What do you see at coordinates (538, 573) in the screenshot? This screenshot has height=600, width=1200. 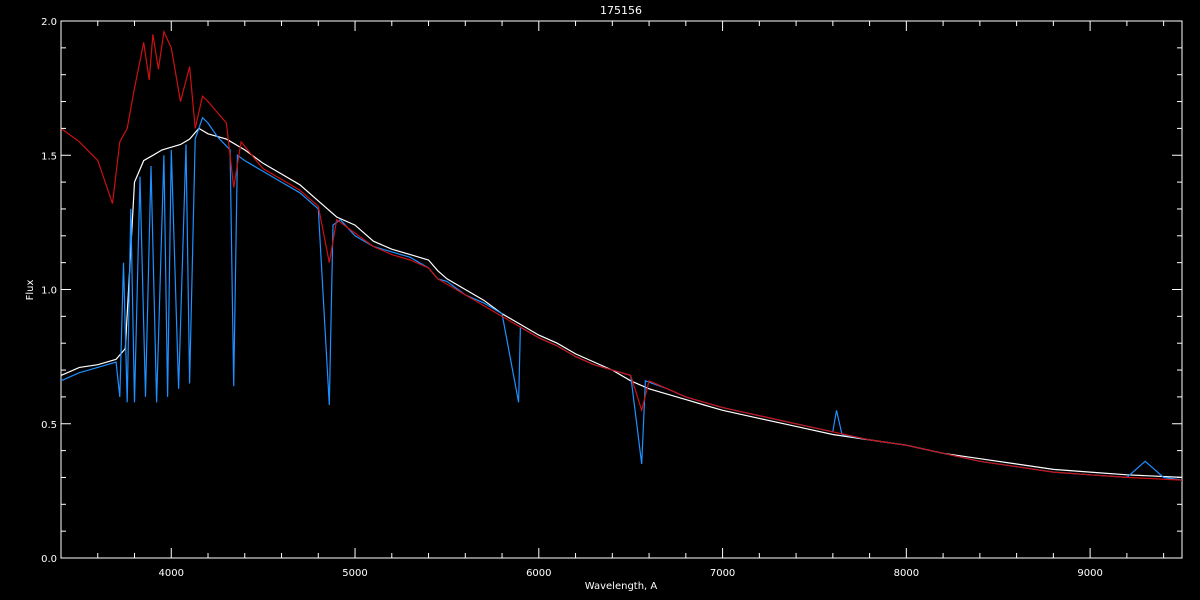 I see `x-tick-label: 6000` at bounding box center [538, 573].